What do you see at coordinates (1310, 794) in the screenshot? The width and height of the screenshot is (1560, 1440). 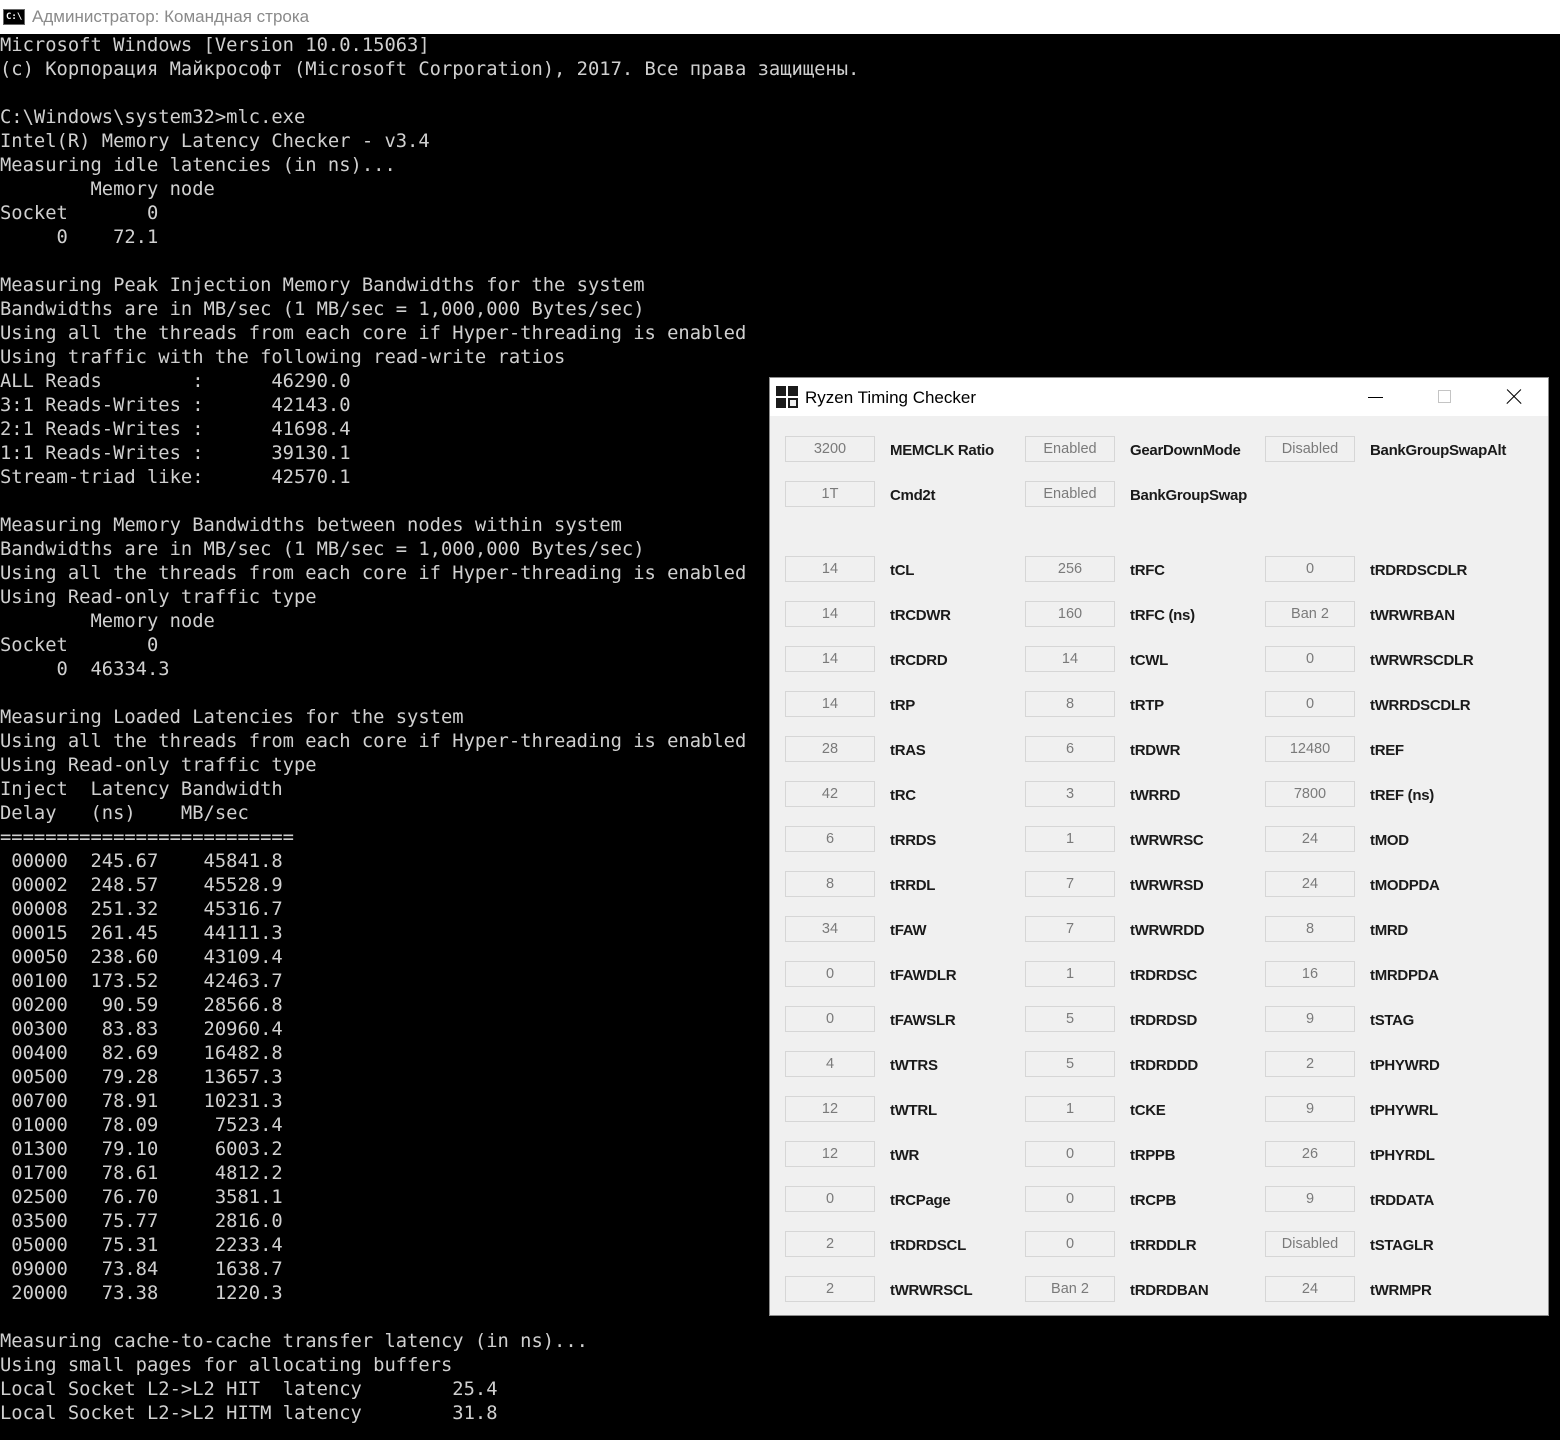 I see `timing-value-field: 7800` at bounding box center [1310, 794].